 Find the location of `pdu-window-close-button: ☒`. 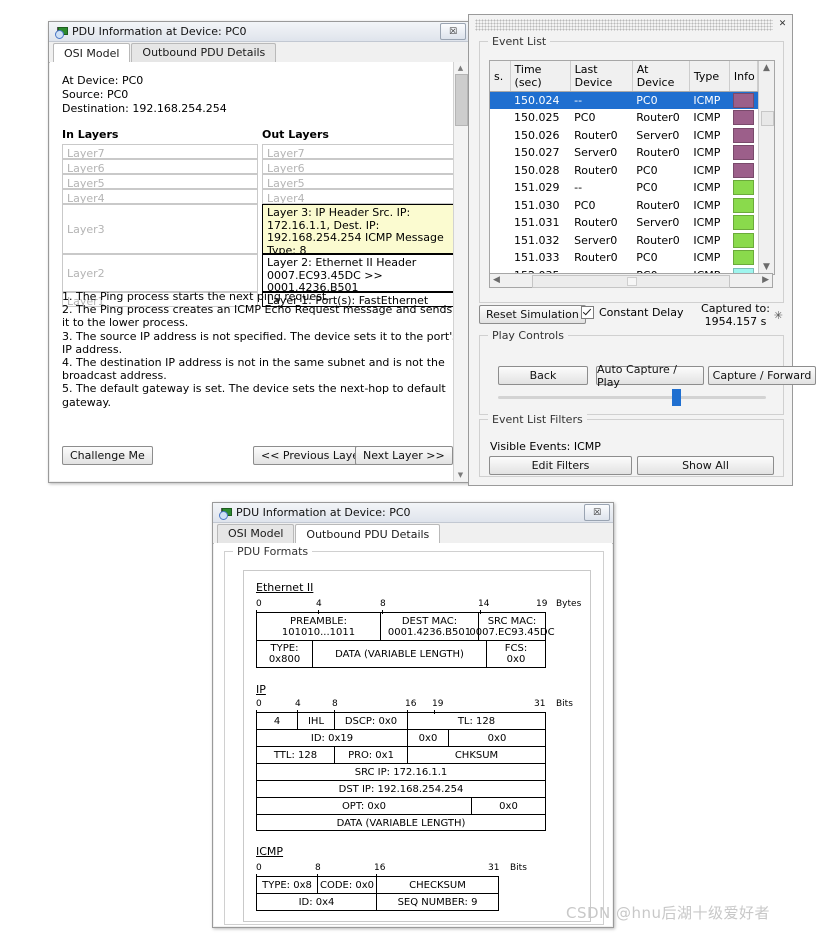

pdu-window-close-button: ☒ is located at coordinates (597, 512).